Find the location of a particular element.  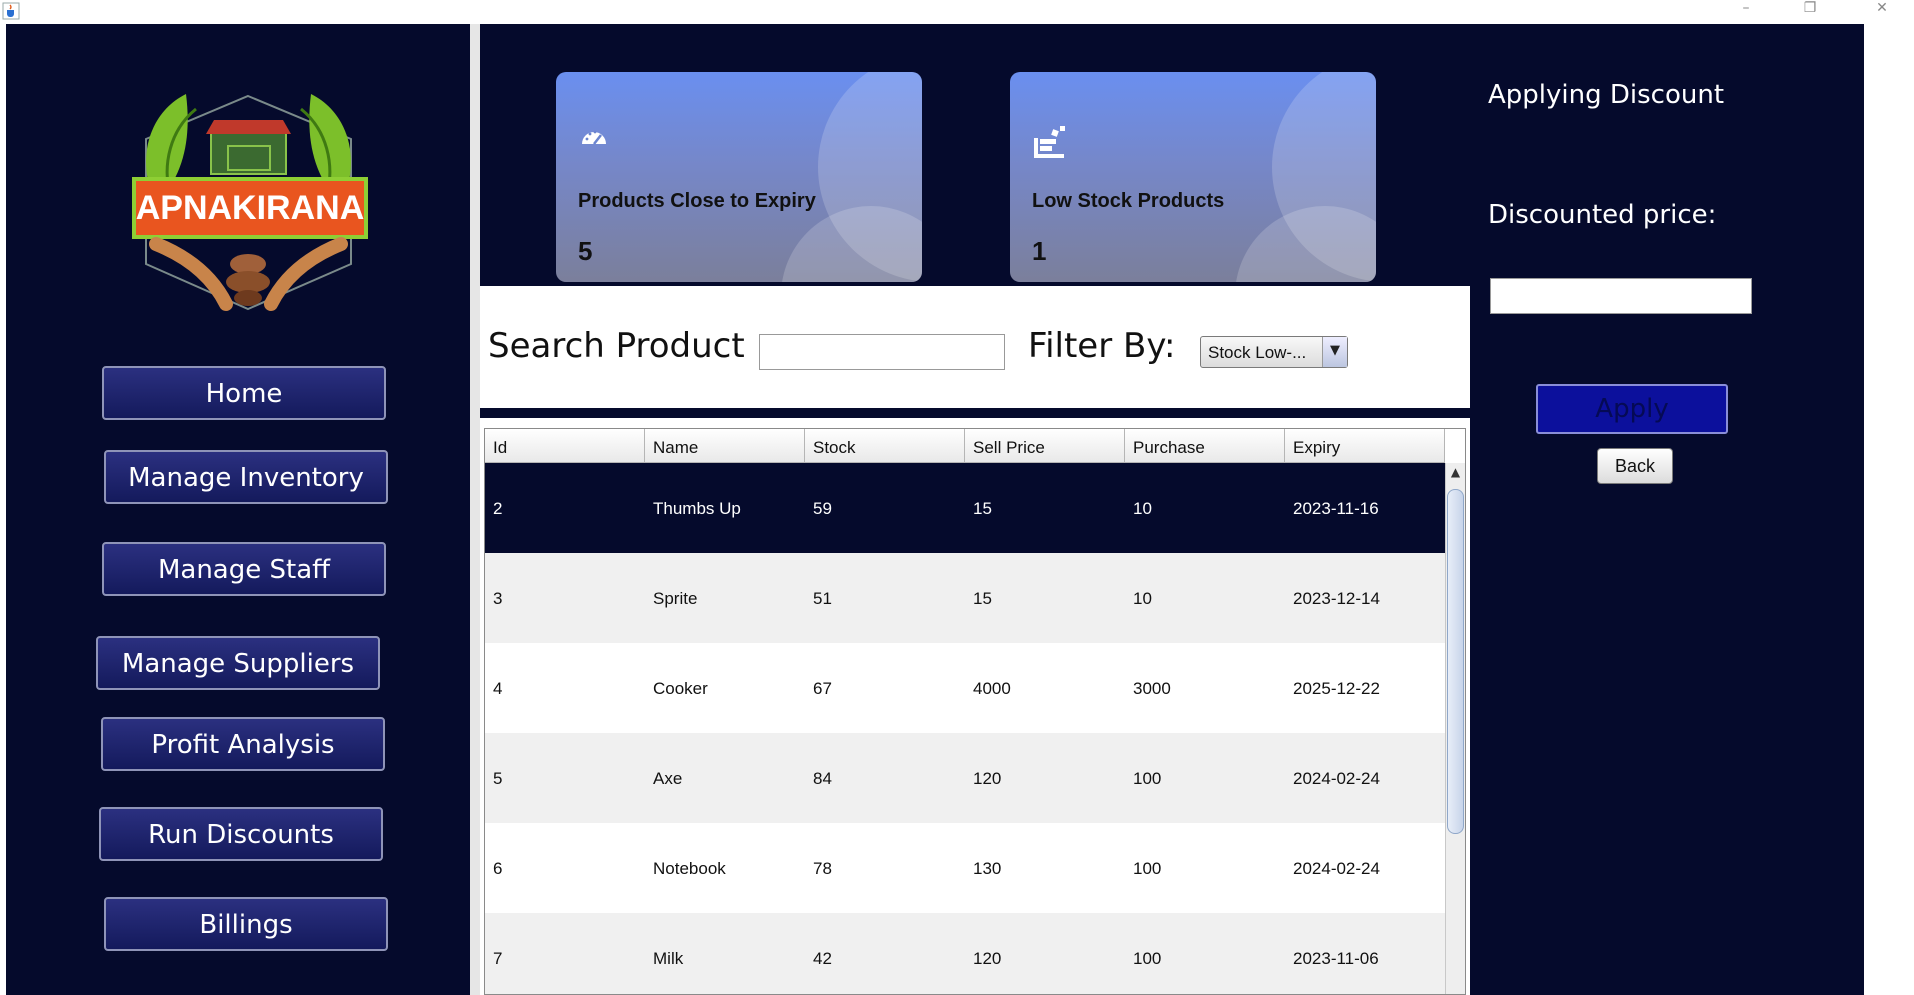

panel-separator is located at coordinates (475, 509).